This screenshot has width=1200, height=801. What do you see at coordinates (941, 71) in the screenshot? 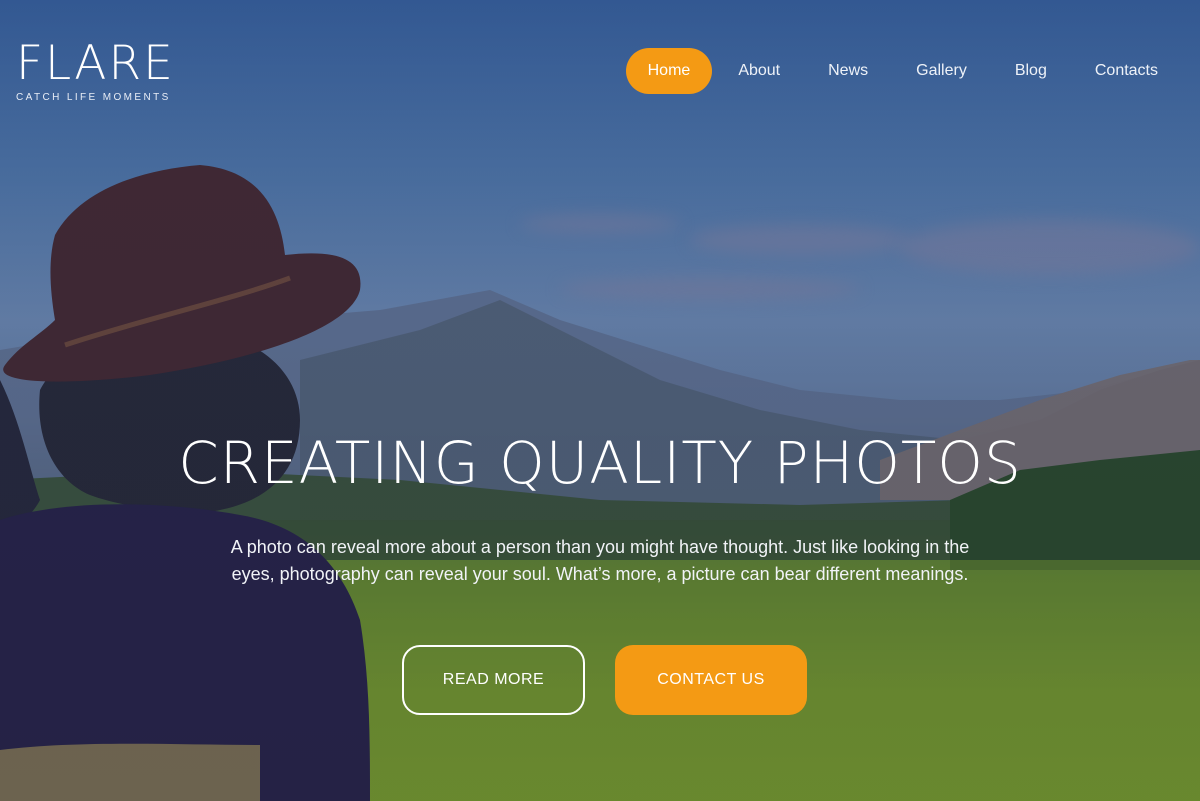
I see `nav-gallery: Gallery` at bounding box center [941, 71].